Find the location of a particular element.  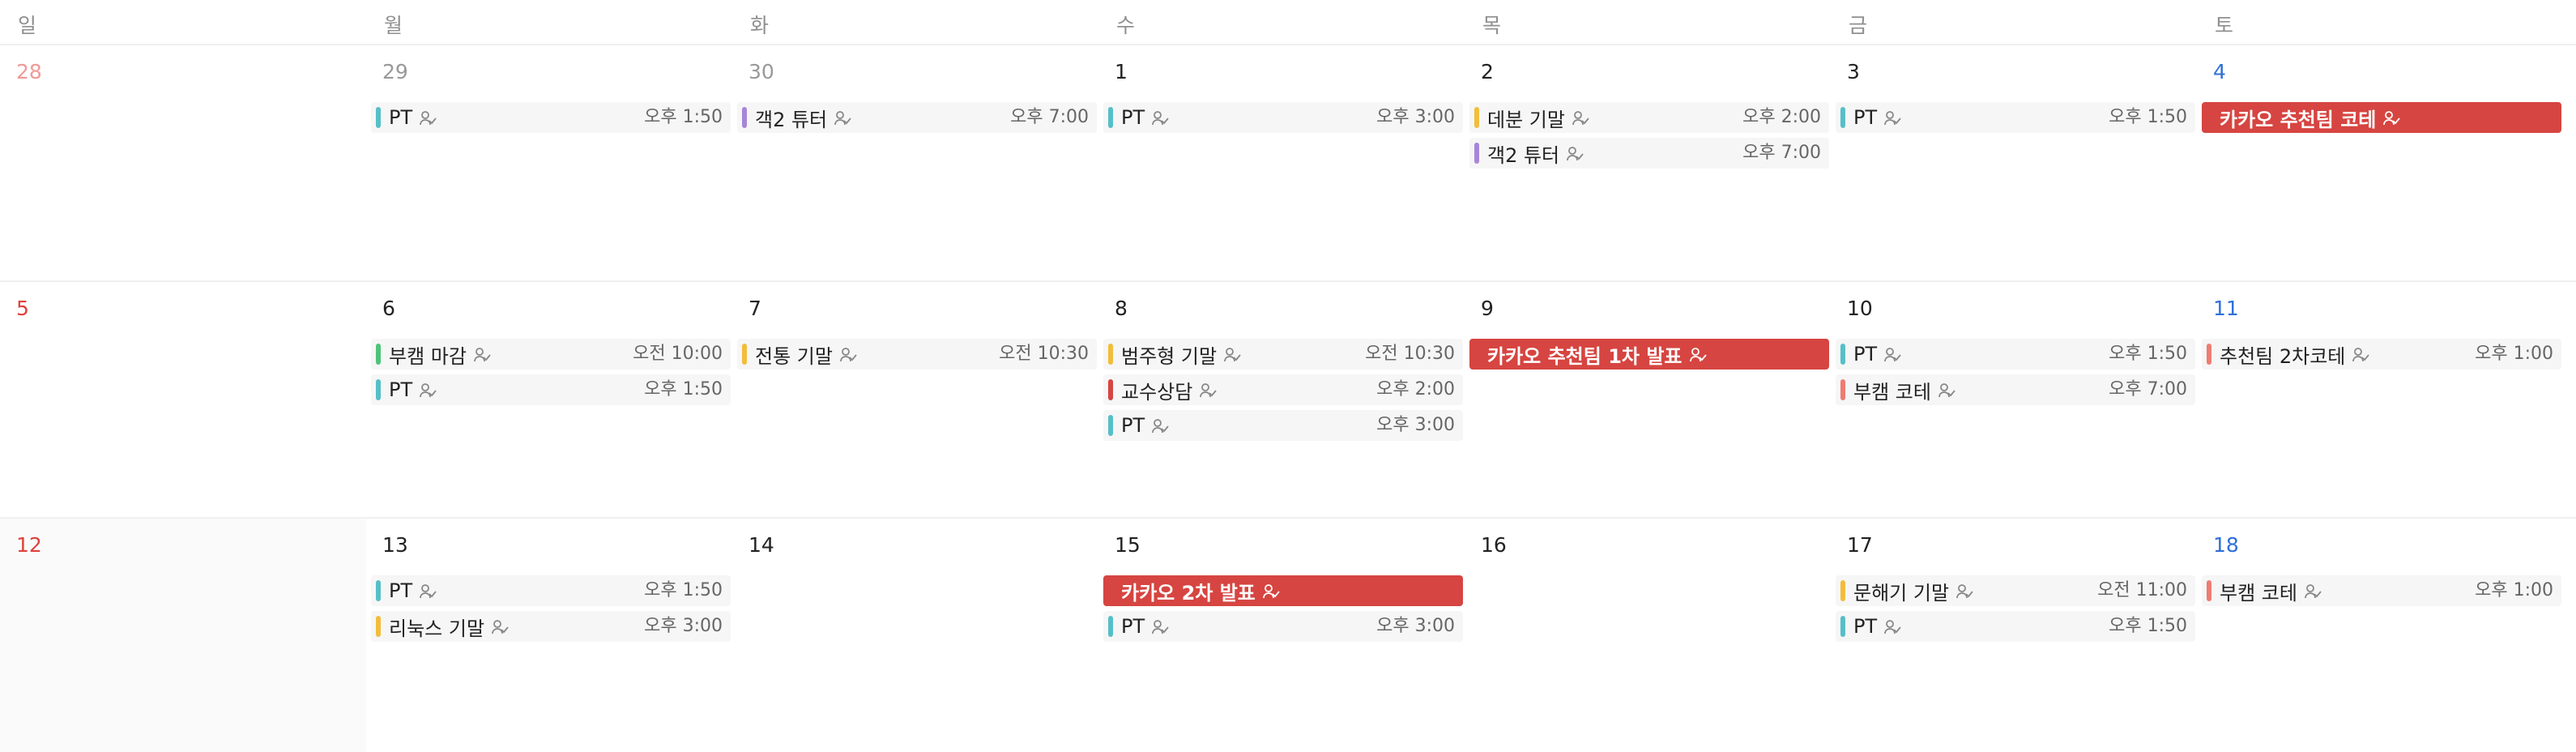

day-cell: 10 PT 오후 1:50 부캠 코테 오후 7:00 is located at coordinates (2014, 399).